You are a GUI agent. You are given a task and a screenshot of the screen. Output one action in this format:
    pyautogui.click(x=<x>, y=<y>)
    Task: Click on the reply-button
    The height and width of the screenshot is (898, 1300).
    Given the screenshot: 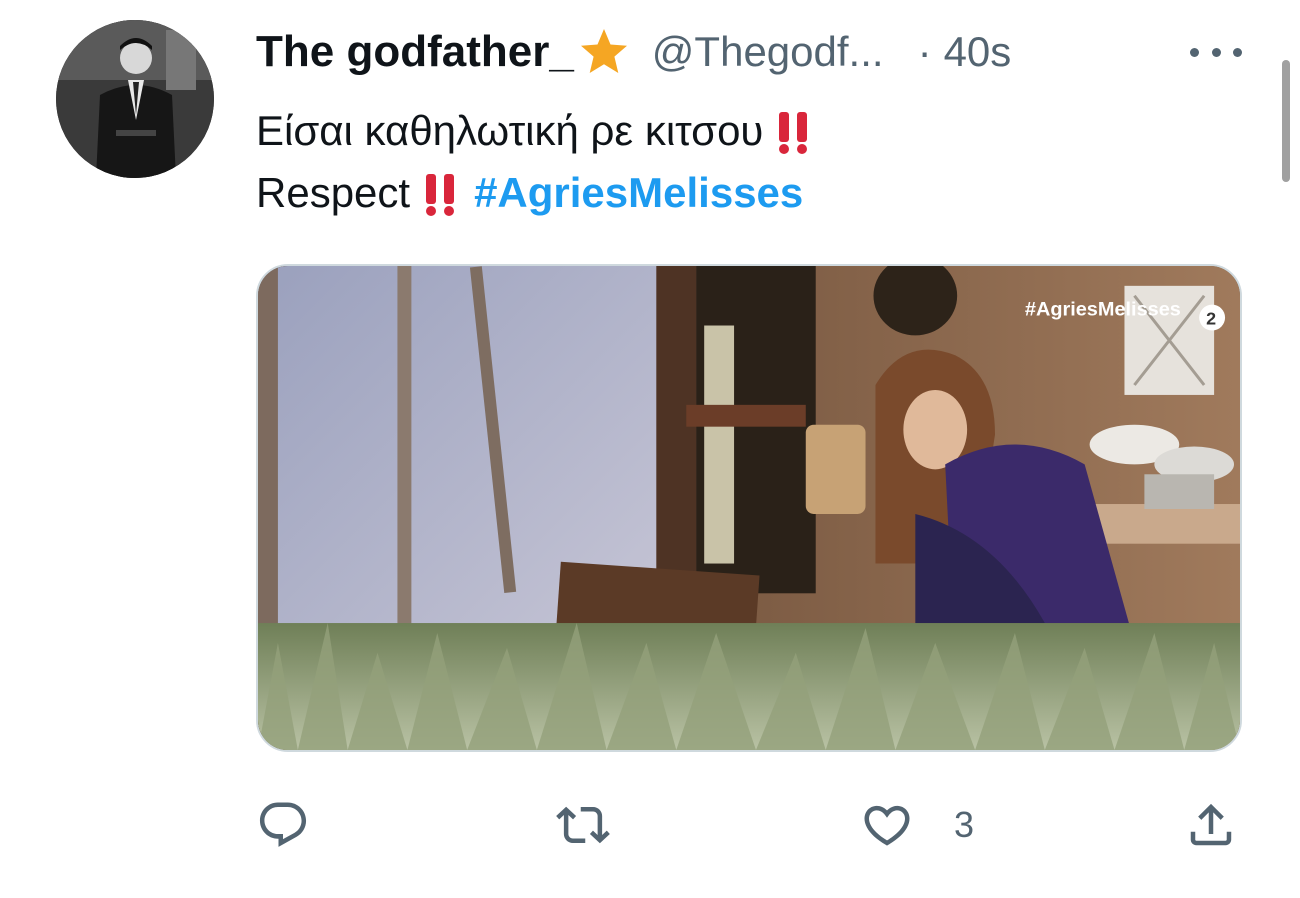 What is the action you would take?
    pyautogui.click(x=303, y=825)
    